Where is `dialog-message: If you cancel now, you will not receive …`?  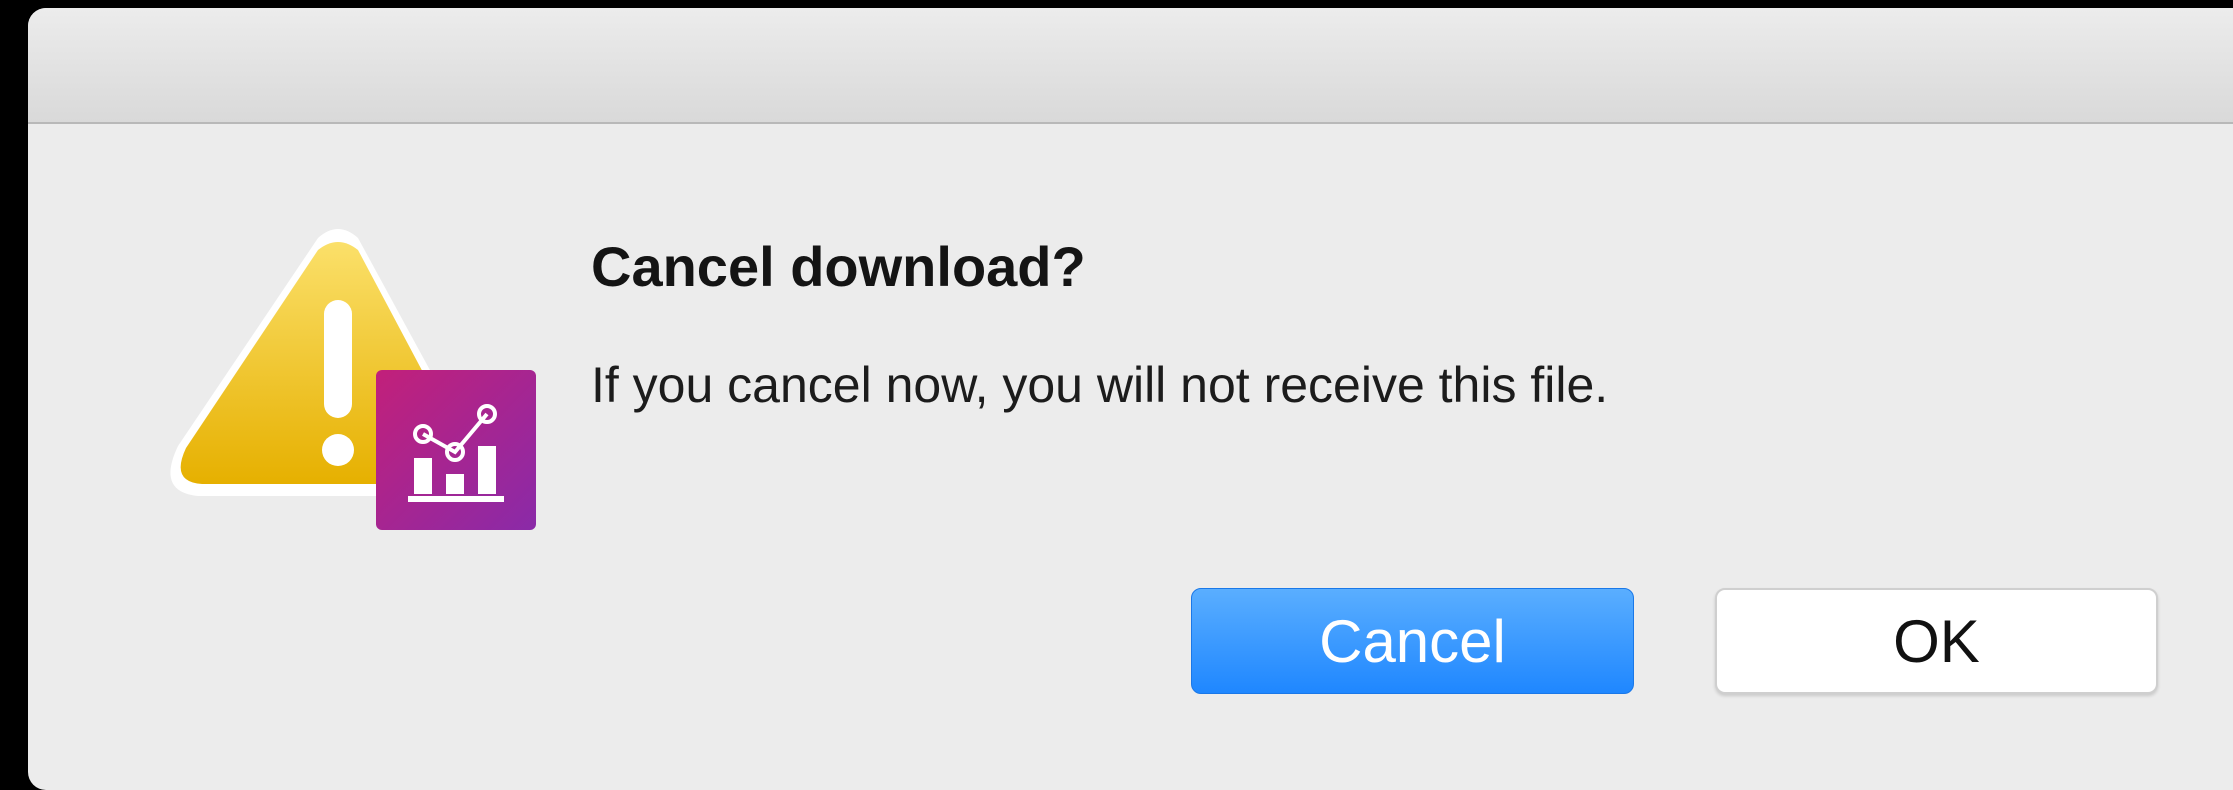 dialog-message: If you cancel now, you will not receive … is located at coordinates (1100, 385).